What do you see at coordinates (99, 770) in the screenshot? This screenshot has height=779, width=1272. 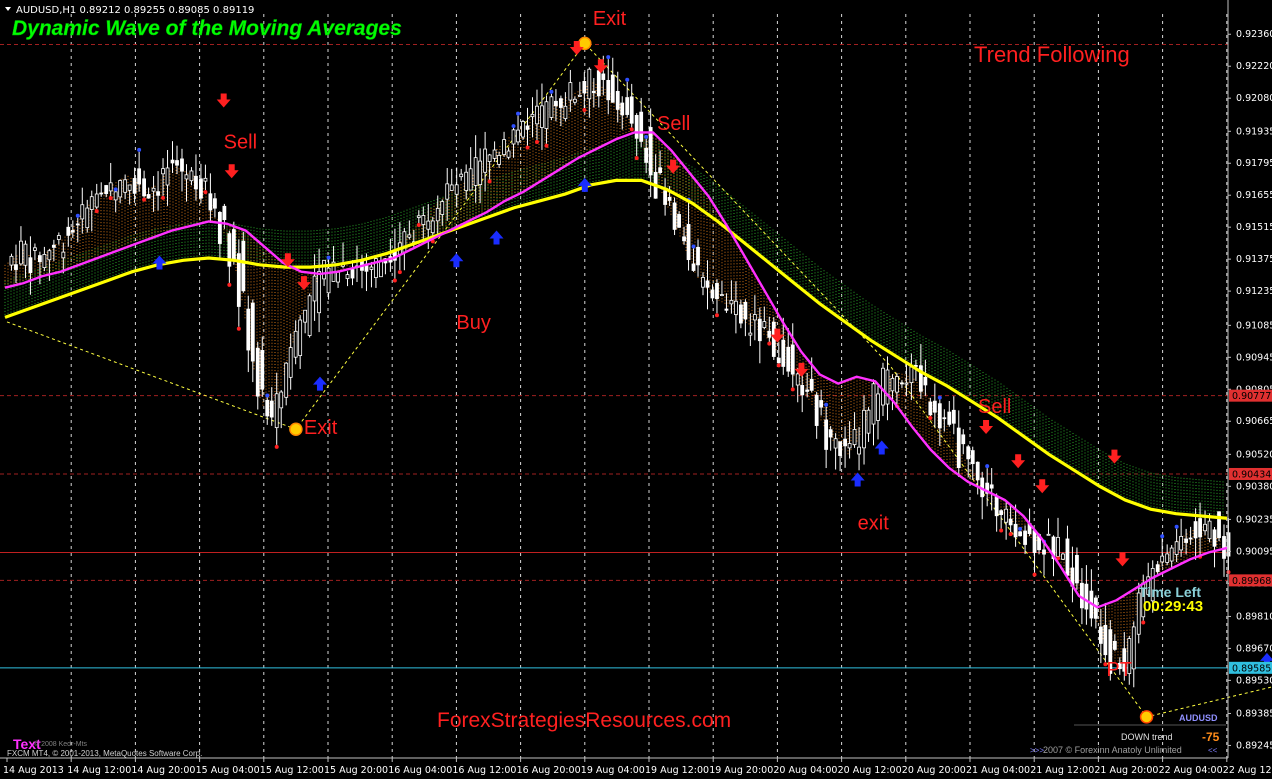 I see `time-tick-label: 14 Aug 12:00` at bounding box center [99, 770].